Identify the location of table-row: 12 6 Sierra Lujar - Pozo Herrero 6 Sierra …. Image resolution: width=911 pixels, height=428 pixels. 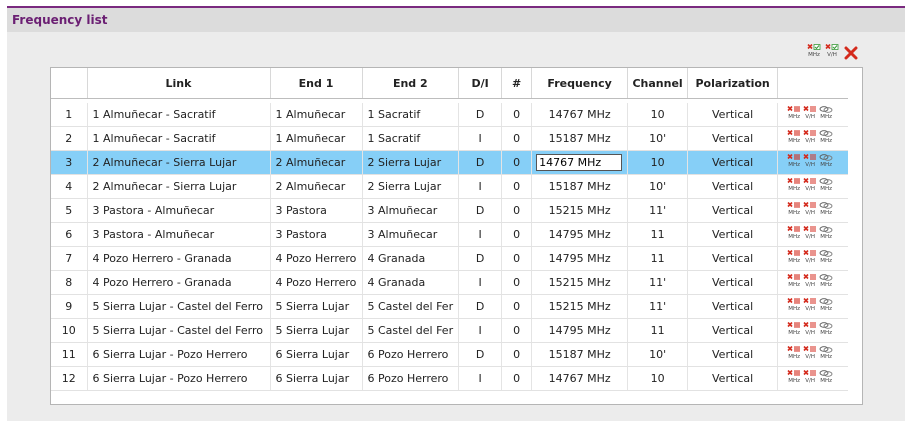
(449, 378).